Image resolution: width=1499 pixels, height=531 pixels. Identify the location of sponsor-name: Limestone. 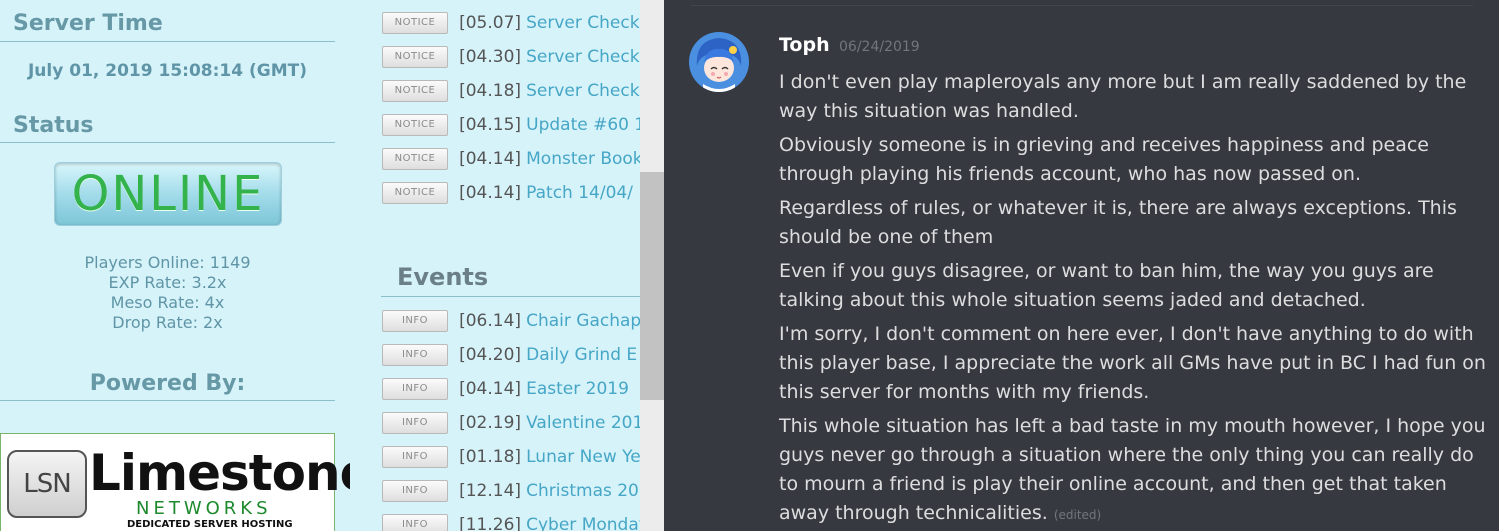
(219, 473).